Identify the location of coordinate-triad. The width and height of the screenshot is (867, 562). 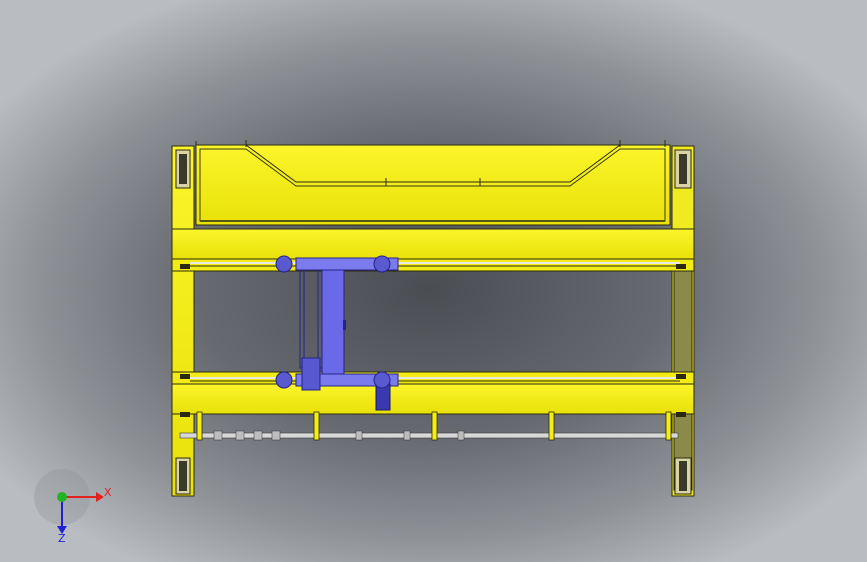
(69, 501).